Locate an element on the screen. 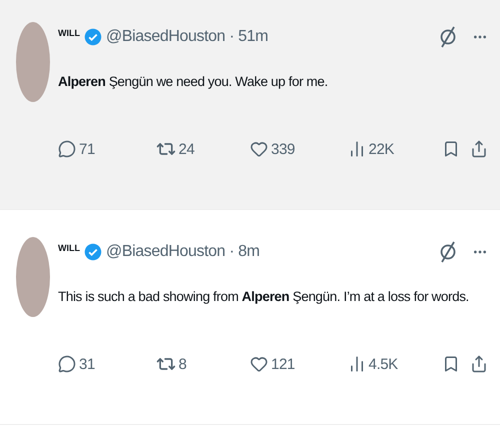 The height and width of the screenshot is (440, 500). repost-button: 24 is located at coordinates (203, 149).